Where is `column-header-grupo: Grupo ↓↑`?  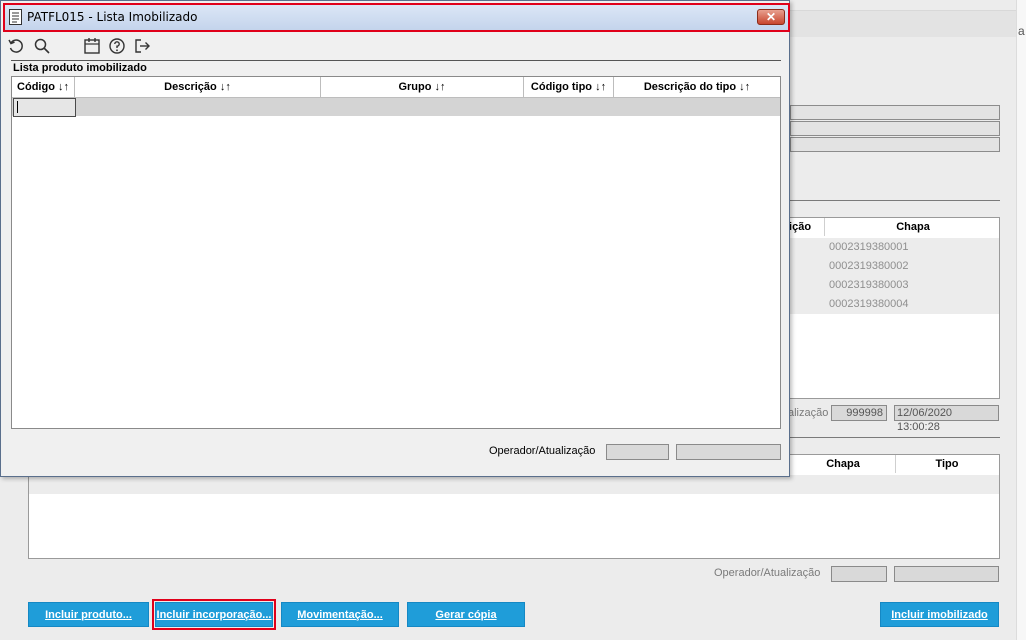
column-header-grupo: Grupo ↓↑ is located at coordinates (422, 87).